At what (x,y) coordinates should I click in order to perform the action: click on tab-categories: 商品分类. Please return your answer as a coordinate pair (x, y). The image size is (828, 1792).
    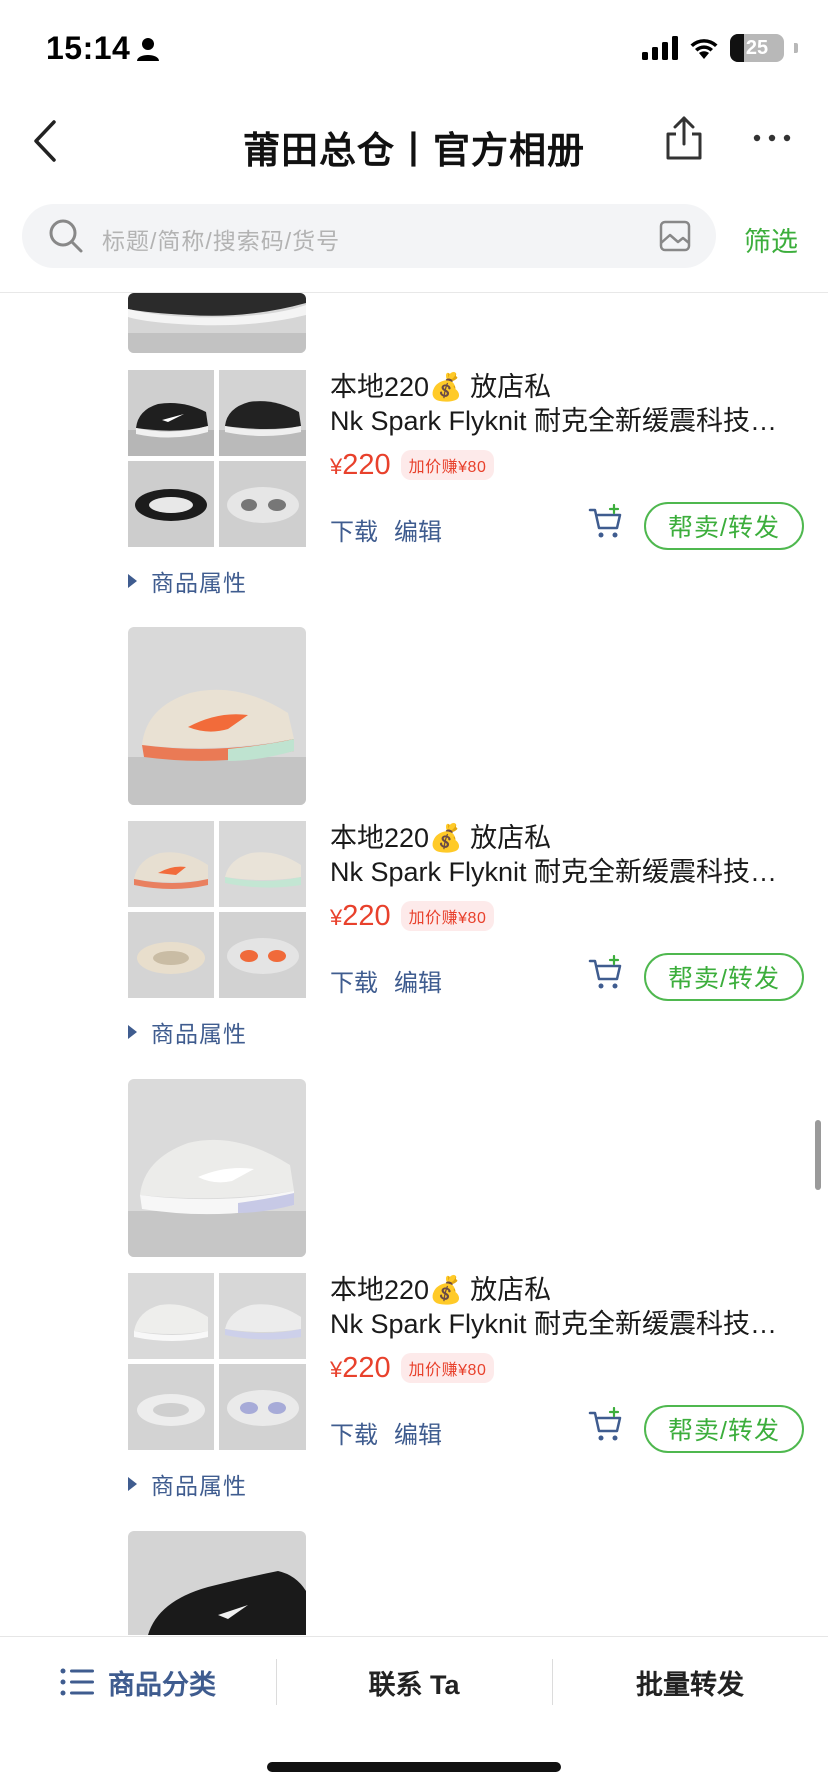
    Looking at the image, I should click on (138, 1682).